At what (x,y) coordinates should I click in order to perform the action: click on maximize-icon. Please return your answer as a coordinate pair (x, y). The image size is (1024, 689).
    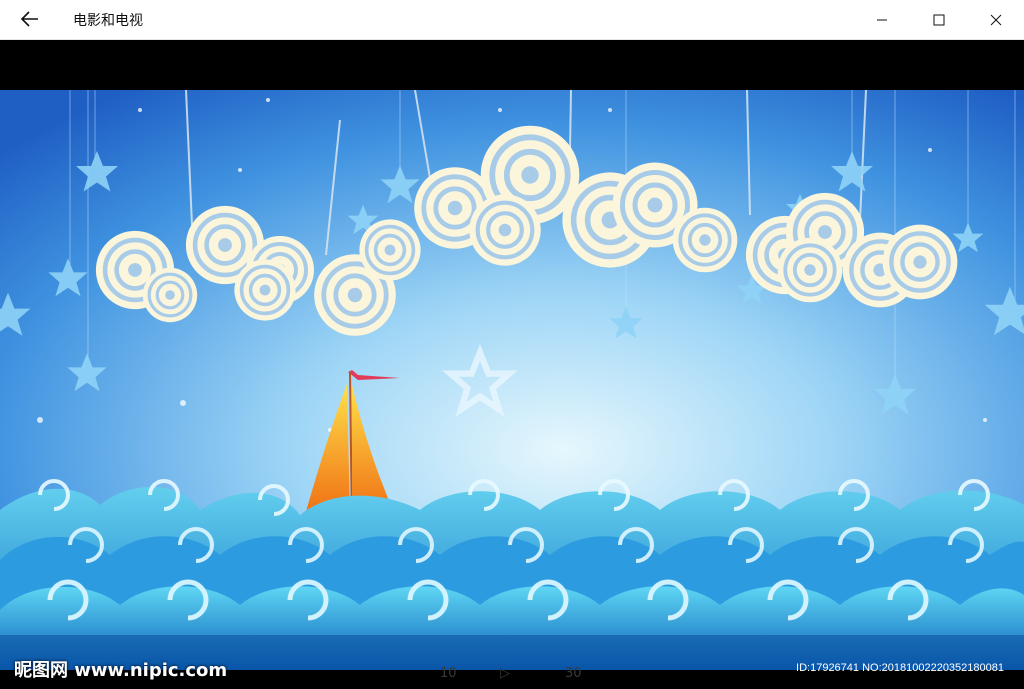
    Looking at the image, I should click on (939, 20).